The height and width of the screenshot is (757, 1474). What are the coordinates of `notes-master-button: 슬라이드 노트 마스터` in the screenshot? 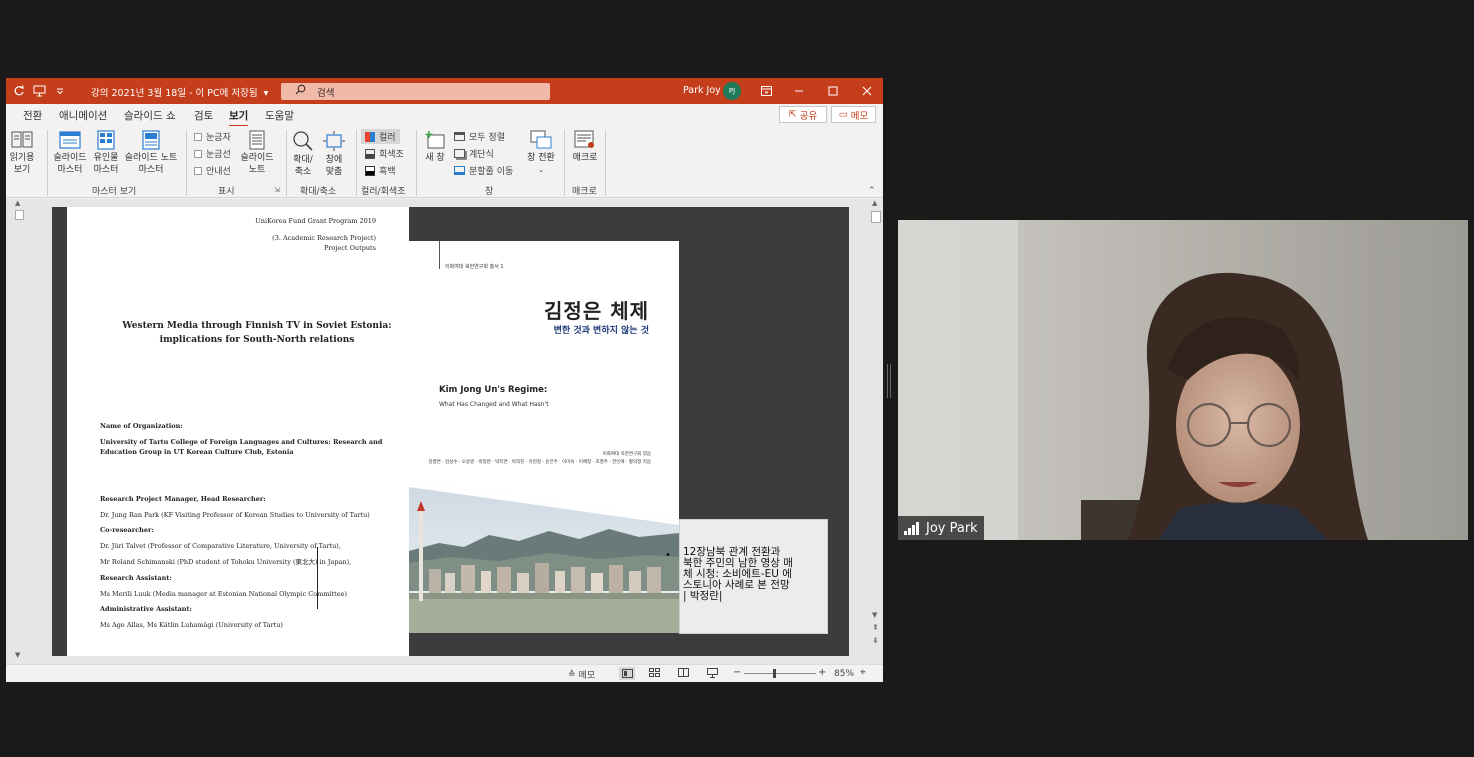 It's located at (151, 153).